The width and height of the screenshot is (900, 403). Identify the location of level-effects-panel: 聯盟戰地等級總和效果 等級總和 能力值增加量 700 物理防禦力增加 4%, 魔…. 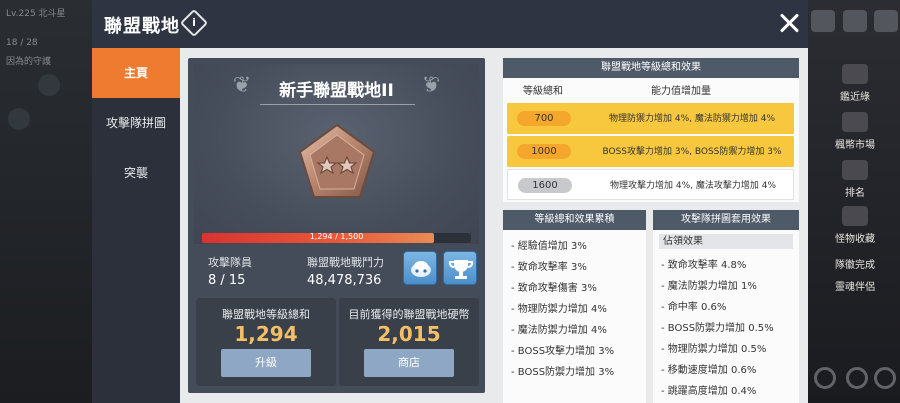
(651, 130).